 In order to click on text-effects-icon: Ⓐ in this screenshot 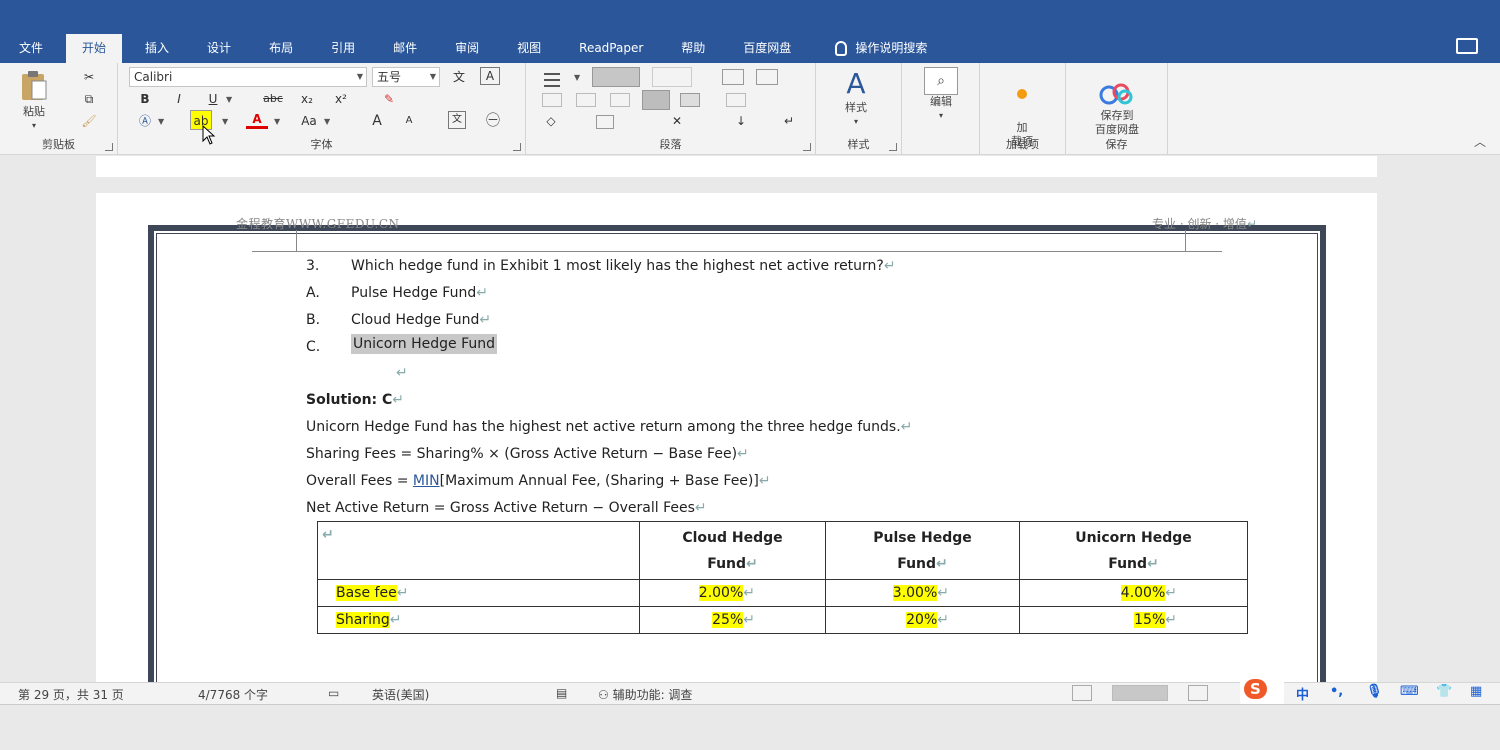, I will do `click(145, 121)`.